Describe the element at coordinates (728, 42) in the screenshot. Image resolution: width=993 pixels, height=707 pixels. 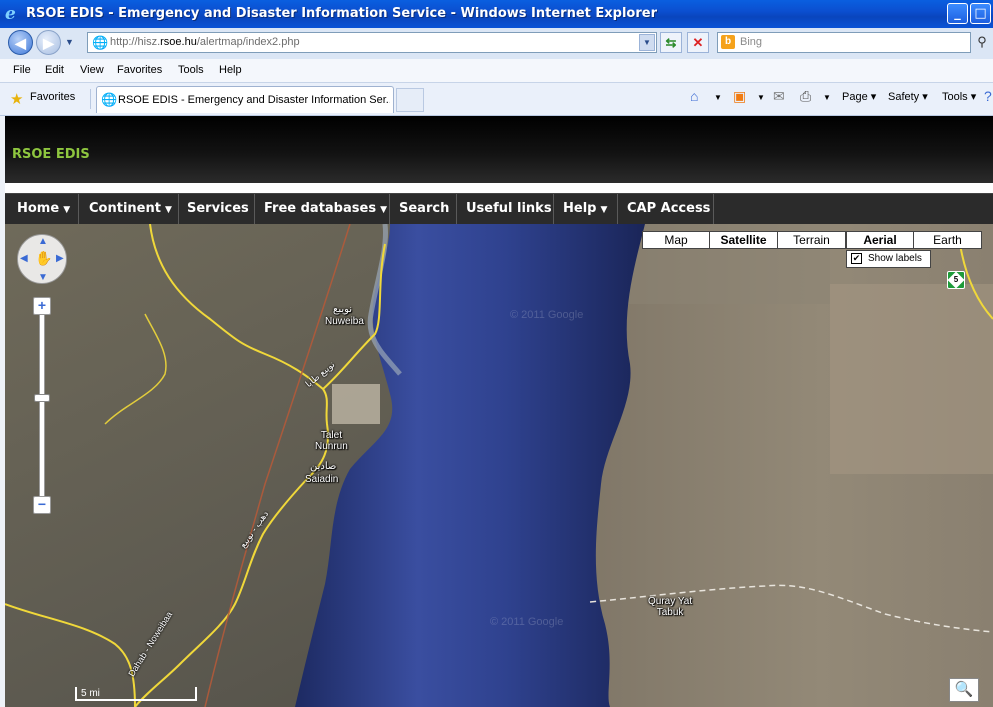
I see `bing-icon: b` at that location.